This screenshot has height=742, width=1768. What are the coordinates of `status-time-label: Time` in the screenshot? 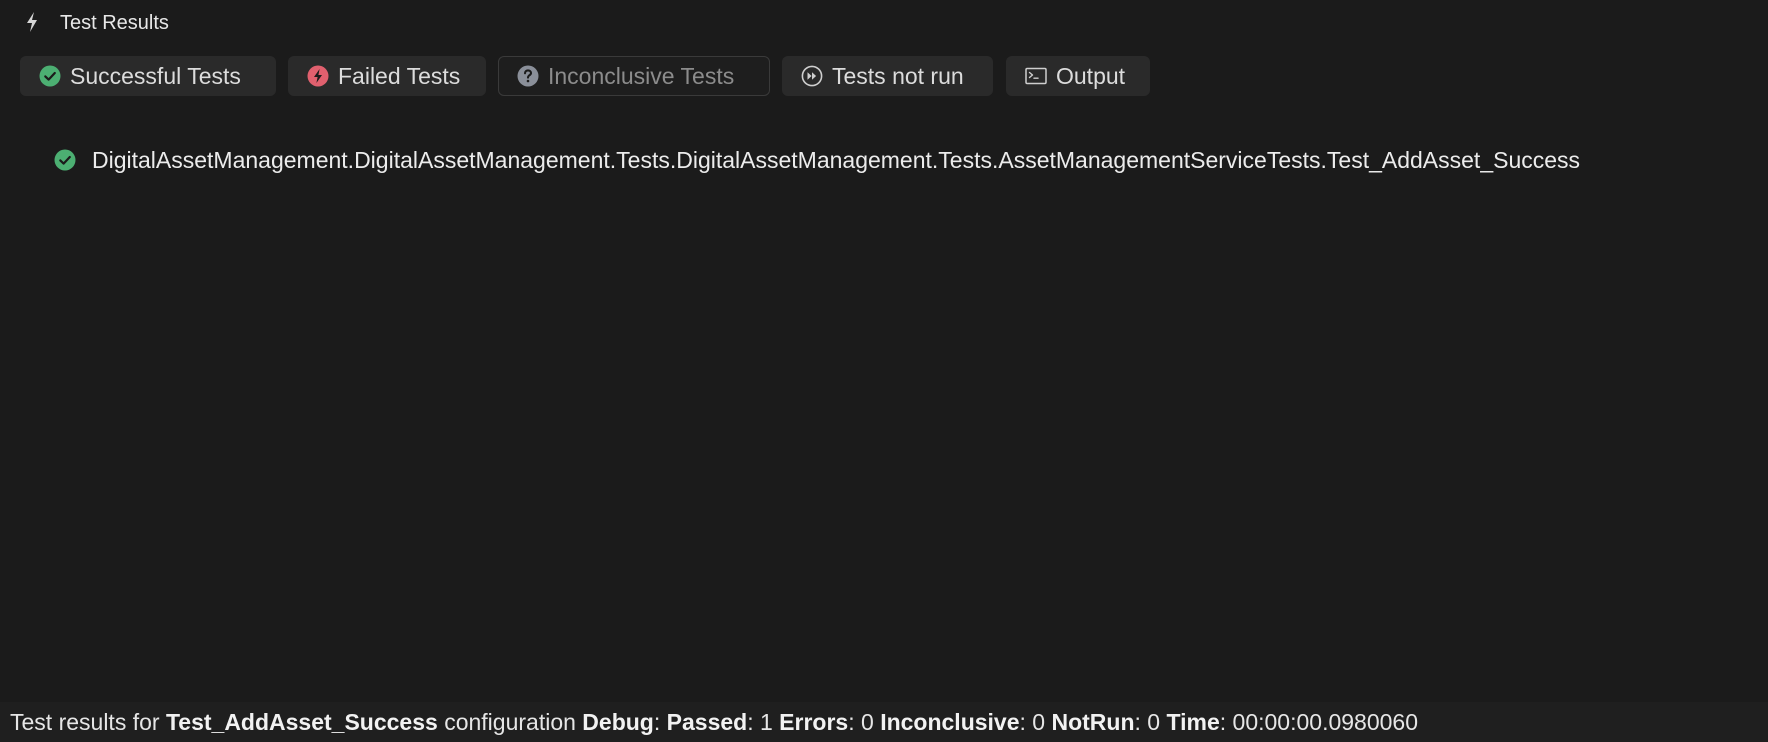 It's located at (1193, 721).